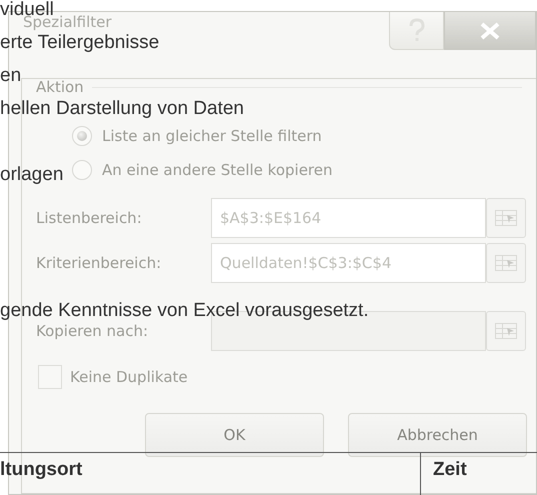 The height and width of the screenshot is (495, 537). I want to click on document-text: gende Kenntnisse von Excel vorausgesetzt., so click(184, 311).